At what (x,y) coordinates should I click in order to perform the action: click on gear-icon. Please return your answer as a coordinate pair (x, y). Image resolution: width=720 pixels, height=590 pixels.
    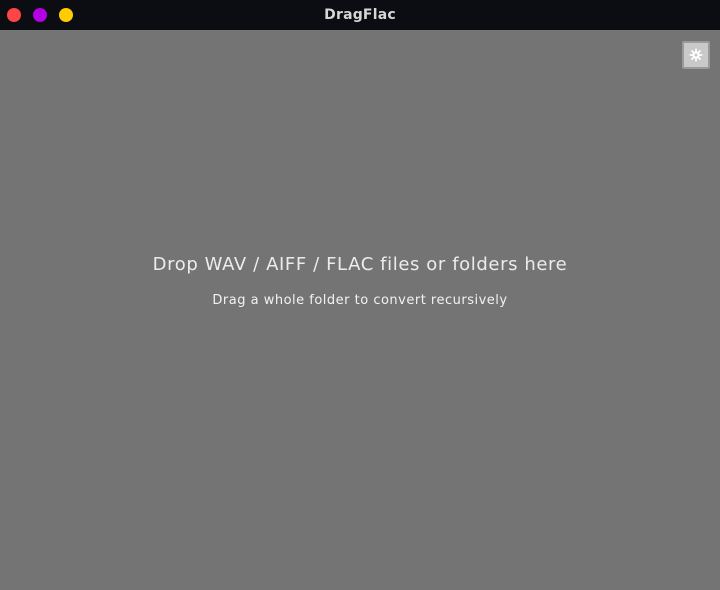
    Looking at the image, I should click on (696, 55).